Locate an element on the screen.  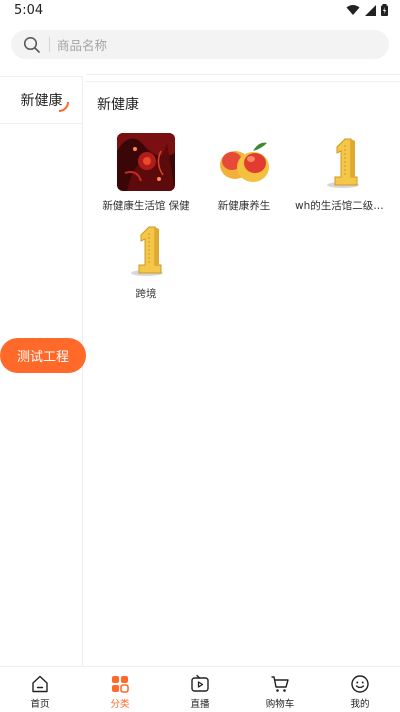
battery-icon is located at coordinates (384, 10).